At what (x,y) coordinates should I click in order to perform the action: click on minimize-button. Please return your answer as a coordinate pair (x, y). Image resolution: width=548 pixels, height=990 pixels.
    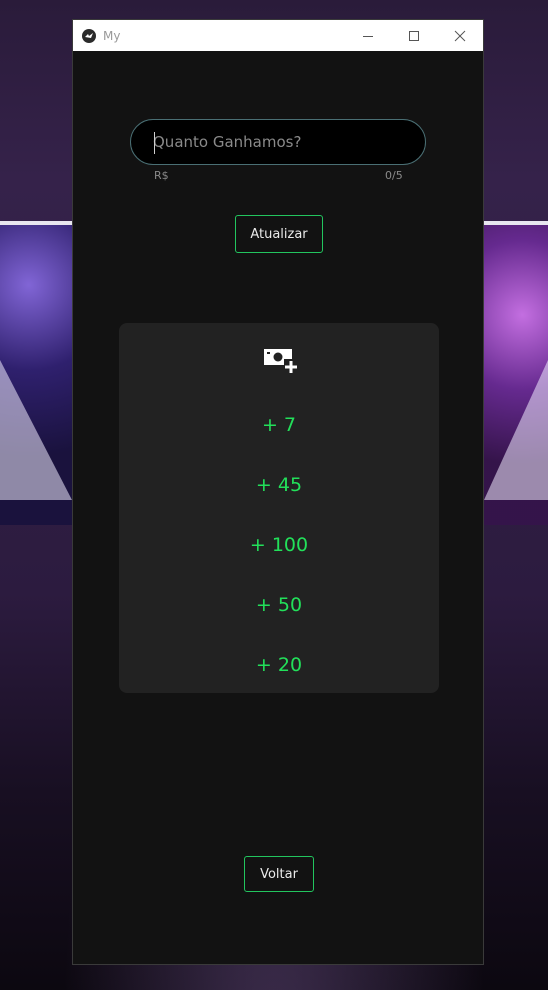
    Looking at the image, I should click on (368, 35).